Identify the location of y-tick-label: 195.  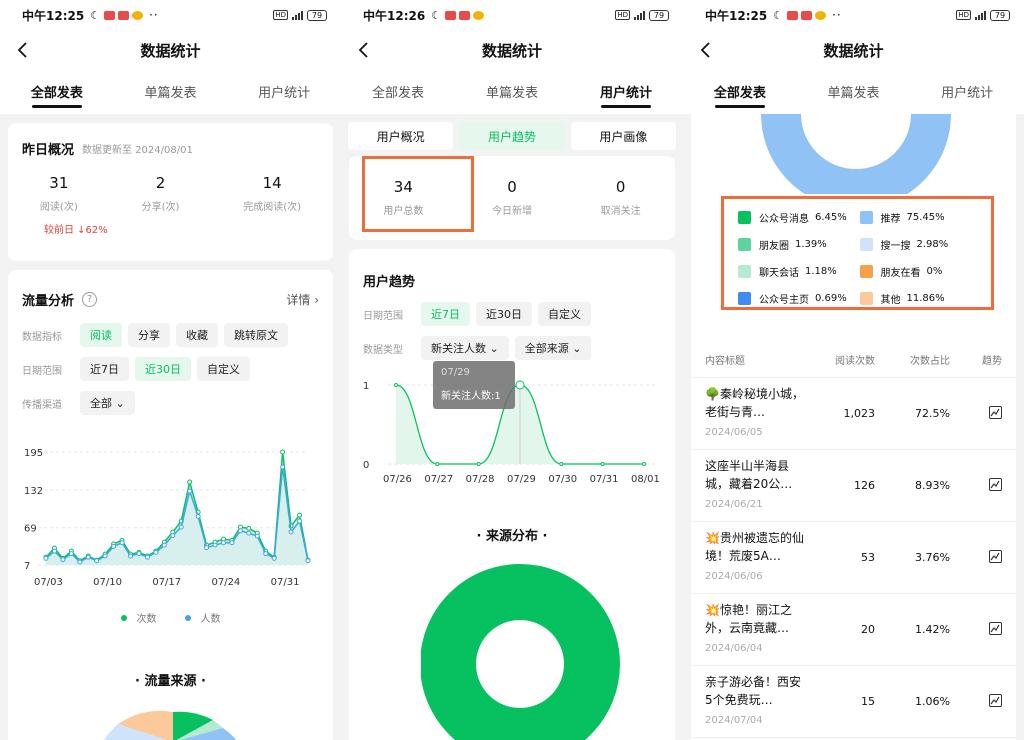
(33, 453).